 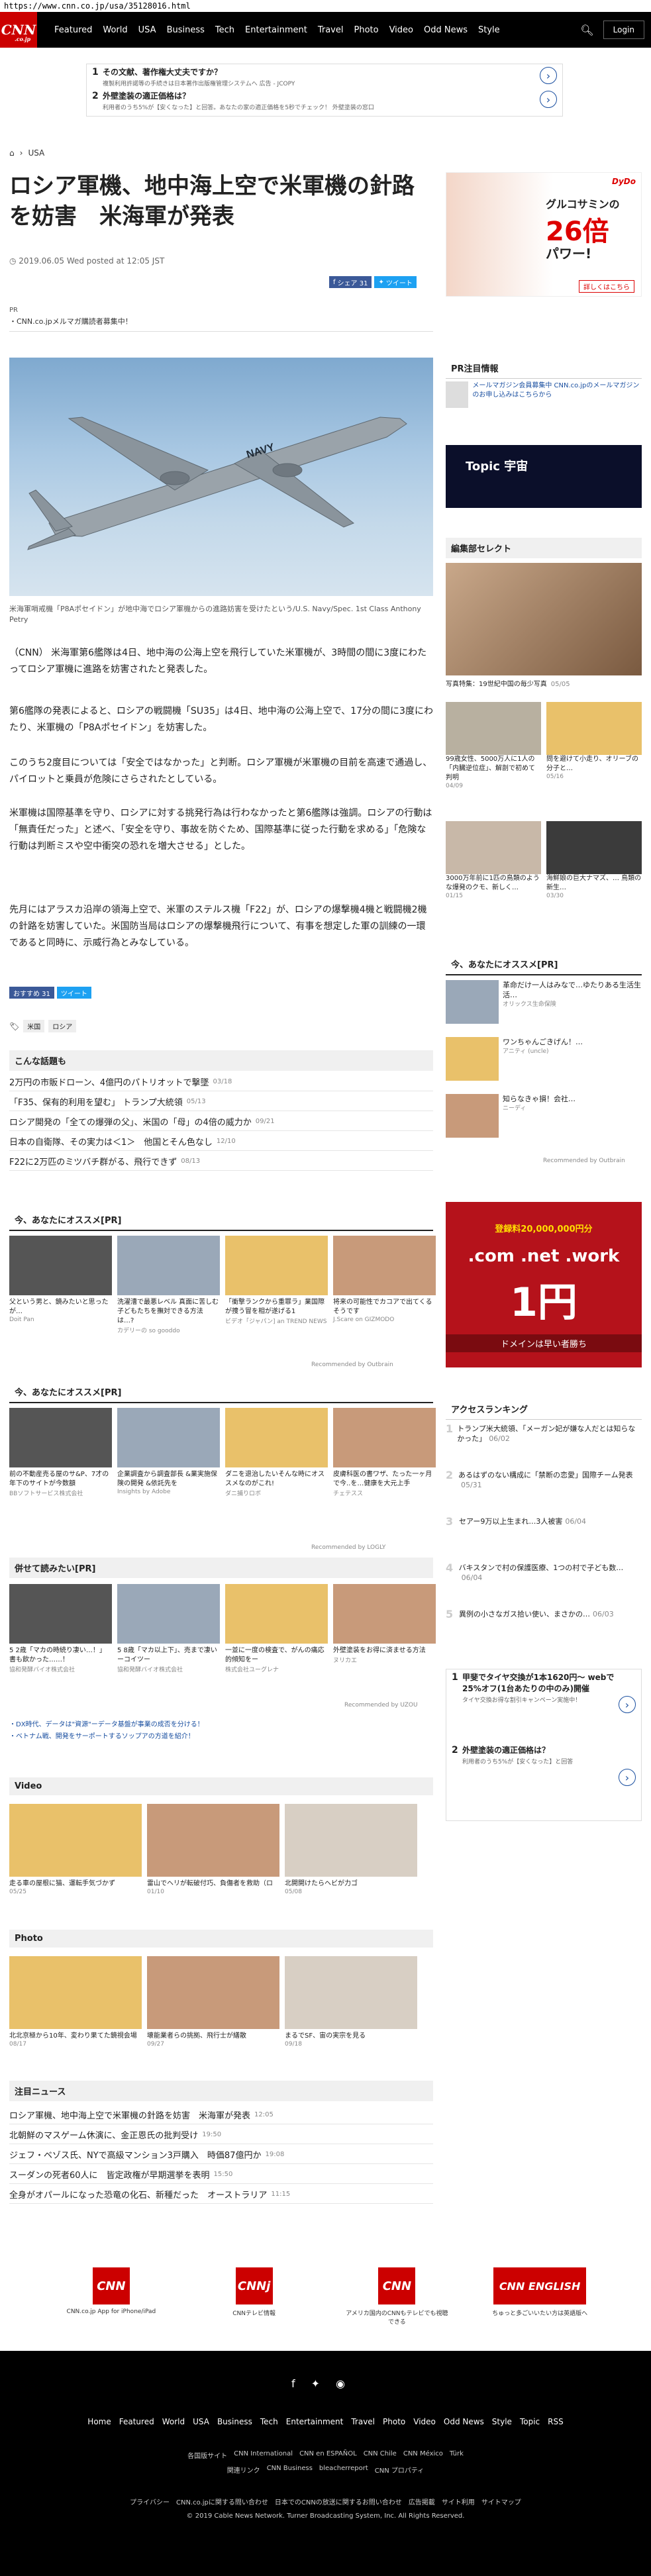 What do you see at coordinates (186, 30) in the screenshot?
I see `nav-item: Business` at bounding box center [186, 30].